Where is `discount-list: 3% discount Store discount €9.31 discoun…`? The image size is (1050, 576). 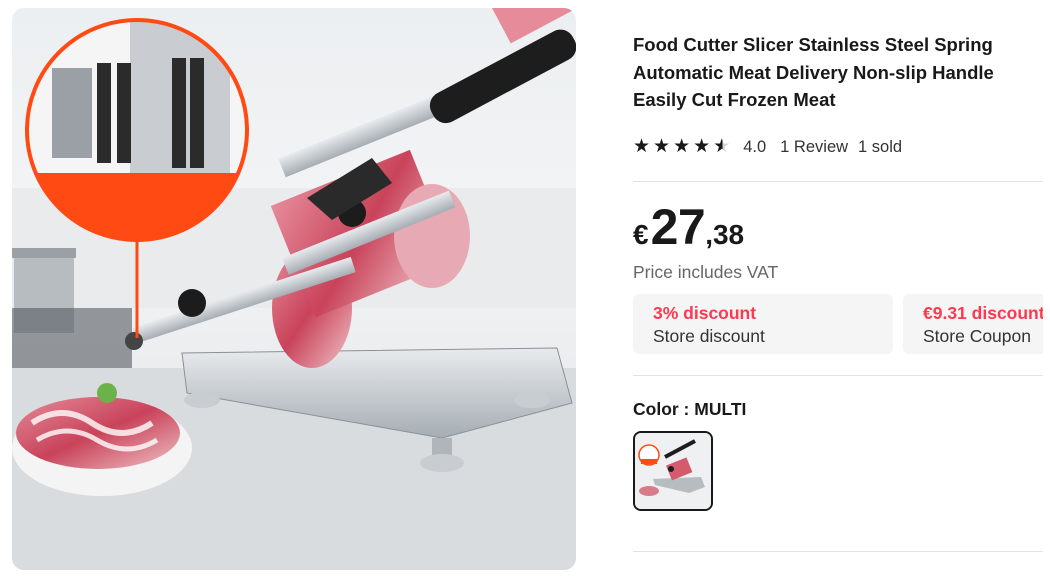 discount-list: 3% discount Store discount €9.31 discoun… is located at coordinates (838, 324).